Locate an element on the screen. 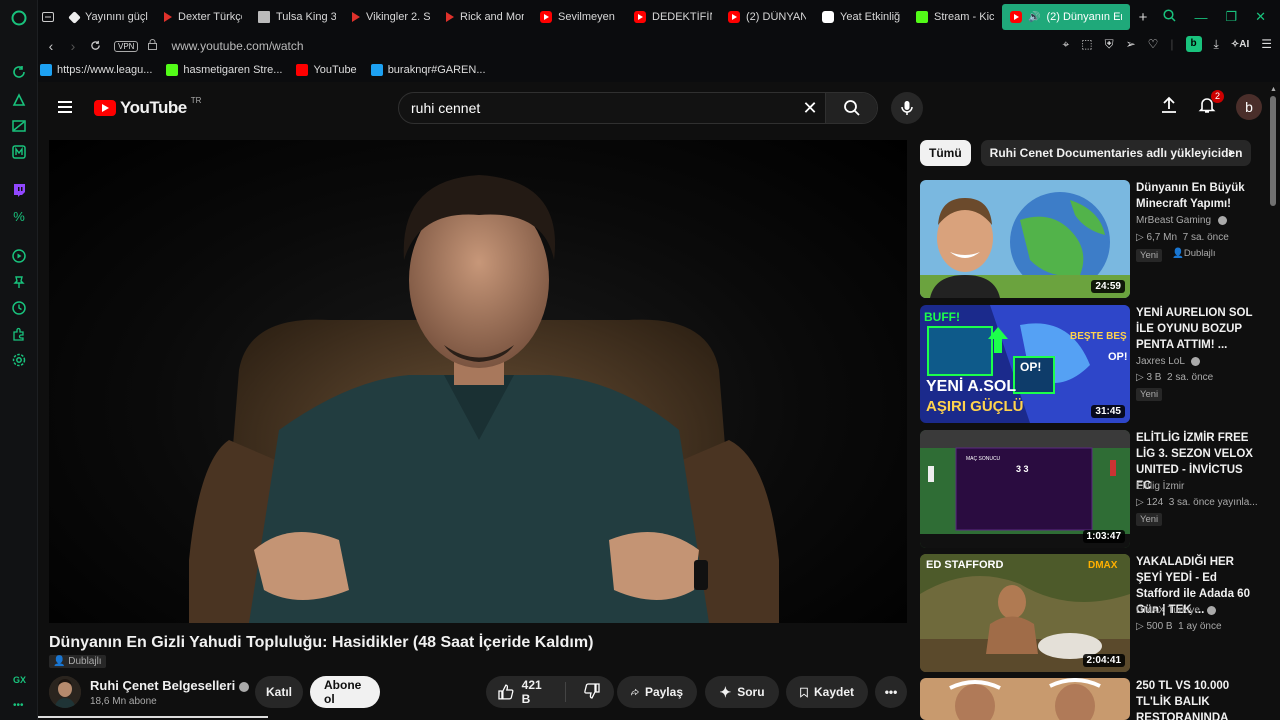  bookmark-item: YouTube is located at coordinates (326, 70).